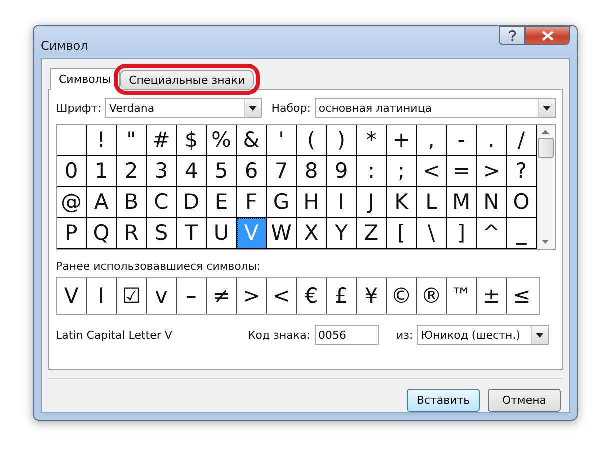  Describe the element at coordinates (312, 202) in the screenshot. I see `symbol-cell: H` at that location.